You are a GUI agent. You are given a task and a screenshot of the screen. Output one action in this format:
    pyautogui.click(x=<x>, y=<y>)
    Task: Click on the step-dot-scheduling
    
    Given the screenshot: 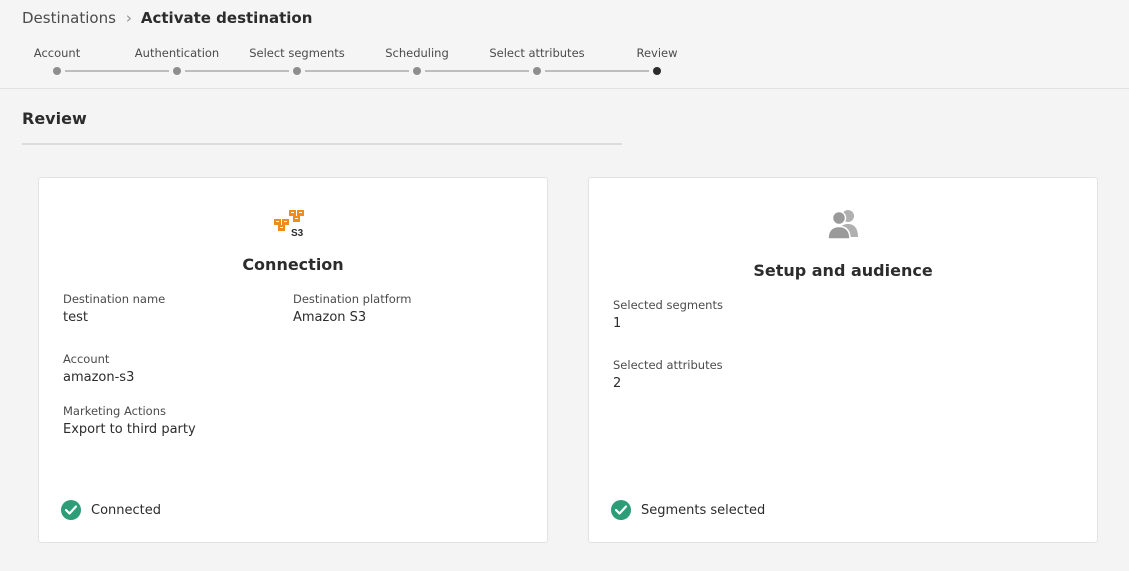 What is the action you would take?
    pyautogui.click(x=417, y=71)
    